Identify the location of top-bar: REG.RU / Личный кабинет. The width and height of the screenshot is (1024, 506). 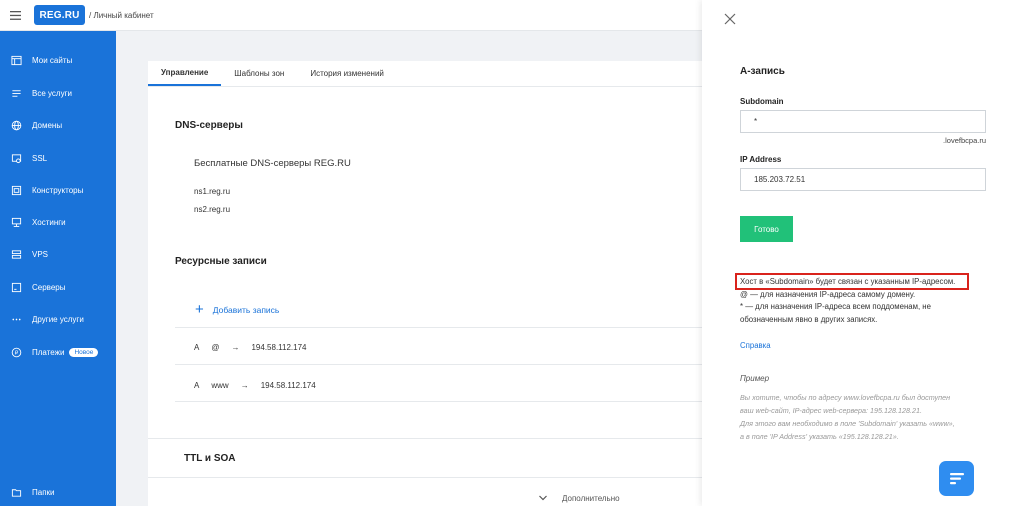
(351, 15).